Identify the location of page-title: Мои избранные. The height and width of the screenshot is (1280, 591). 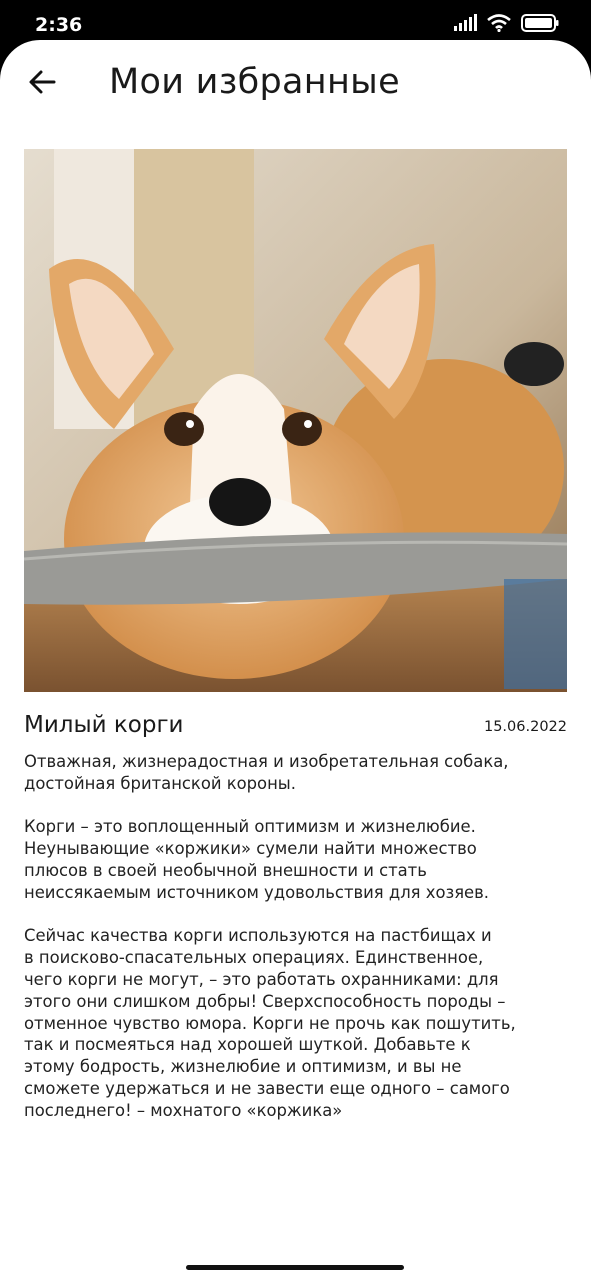
(254, 82).